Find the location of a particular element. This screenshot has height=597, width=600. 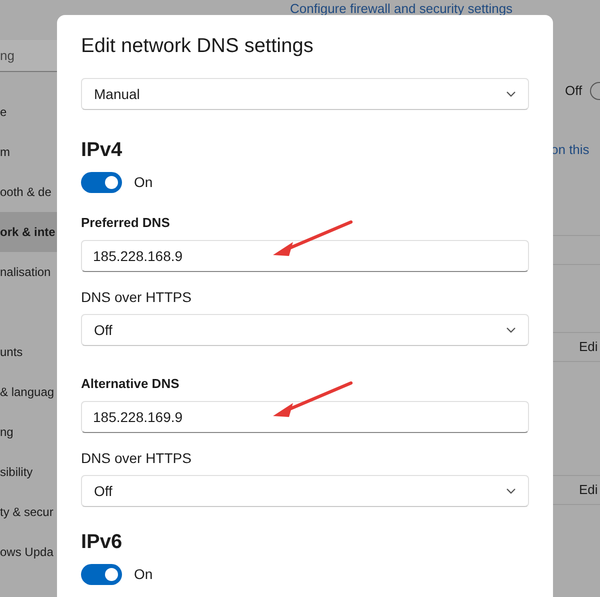

dns-input: 185.228.168.9 is located at coordinates (305, 256).